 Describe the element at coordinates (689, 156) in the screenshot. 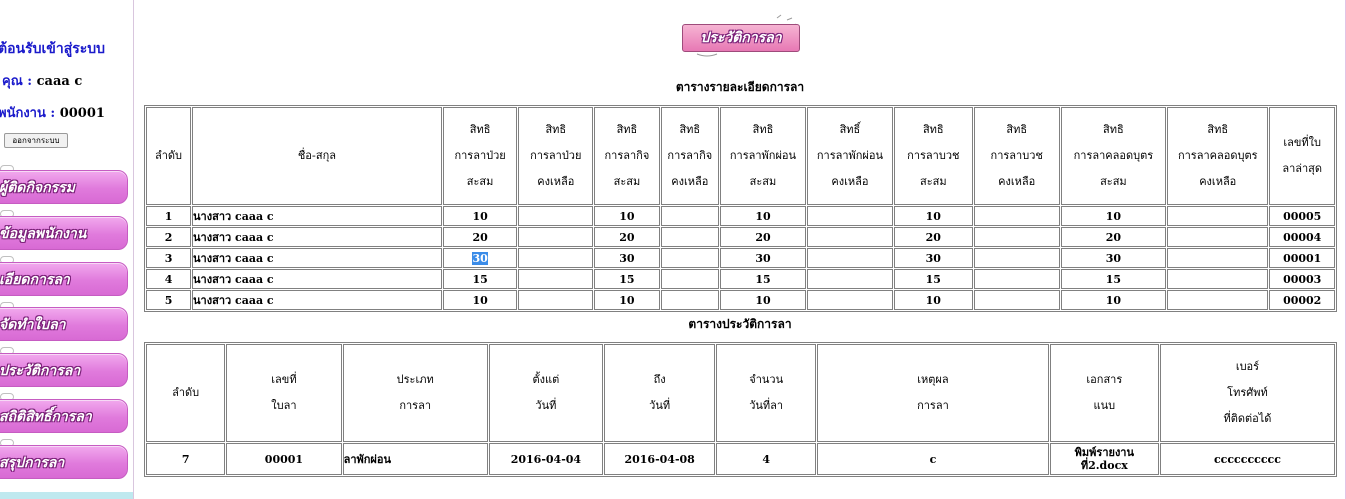

I see `header-personal-remain: สิทธิ การลากิจ คงเหลือ` at that location.